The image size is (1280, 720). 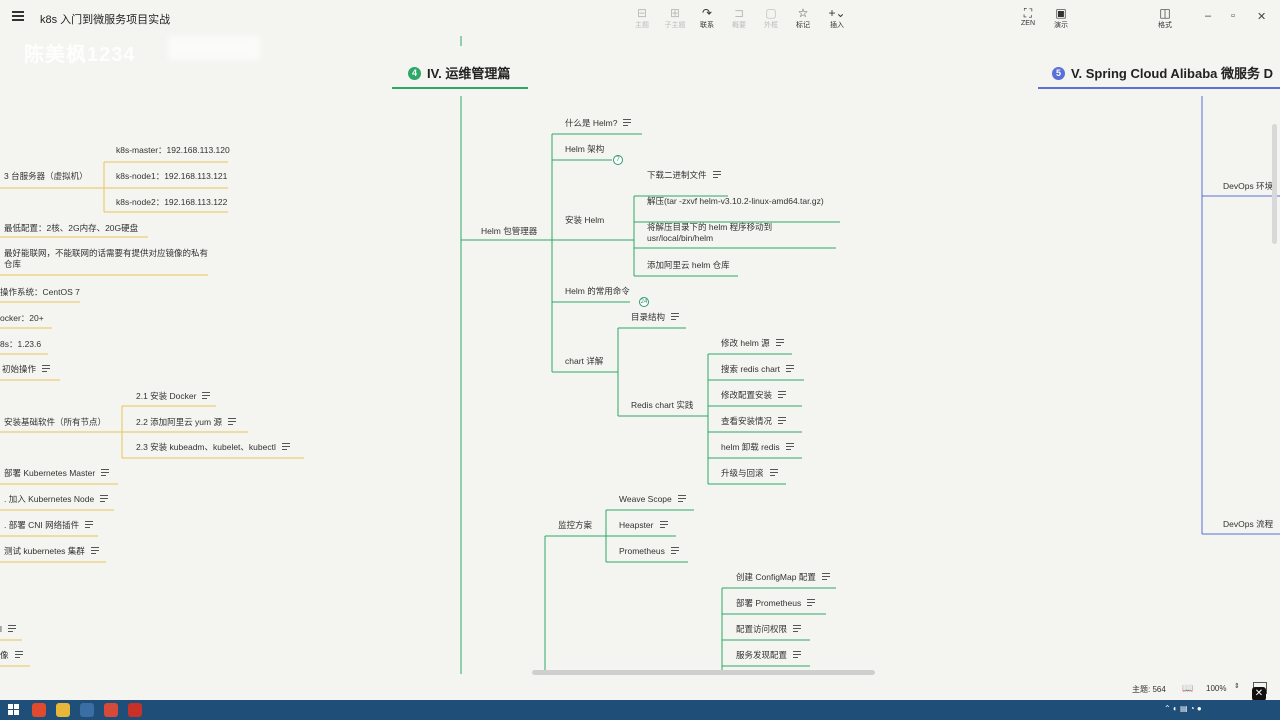 What do you see at coordinates (87, 710) in the screenshot?
I see `app-icon` at bounding box center [87, 710].